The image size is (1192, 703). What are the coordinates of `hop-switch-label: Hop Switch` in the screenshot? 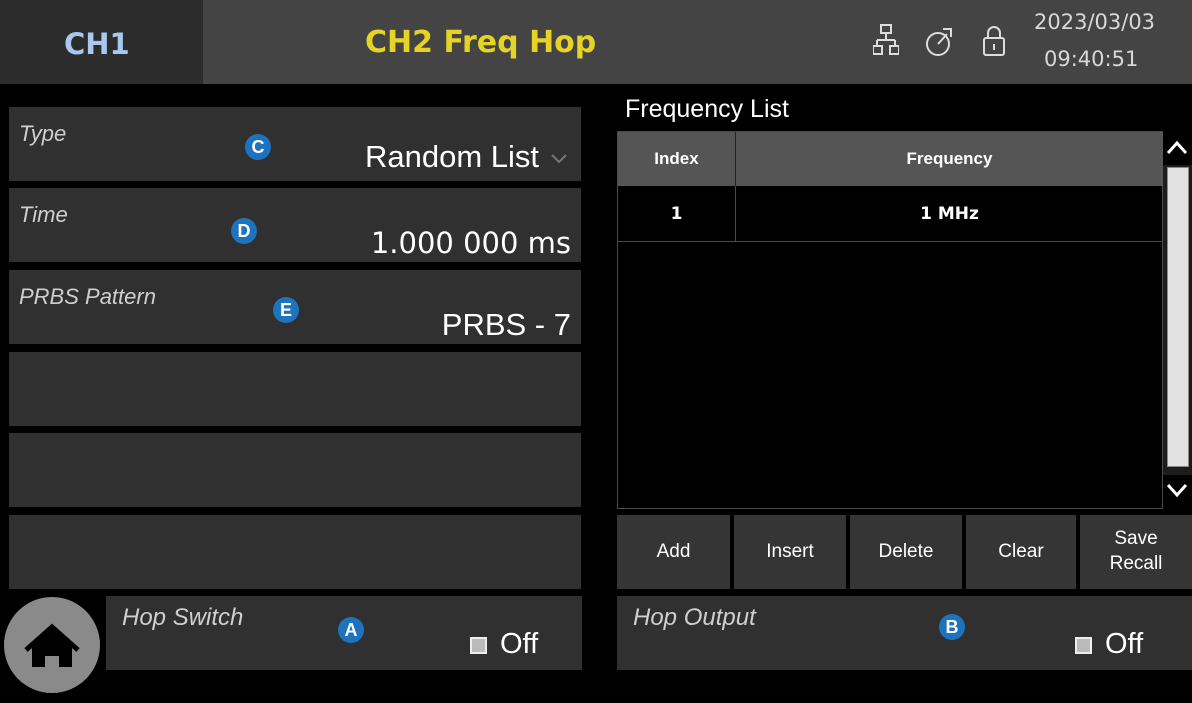 It's located at (183, 617).